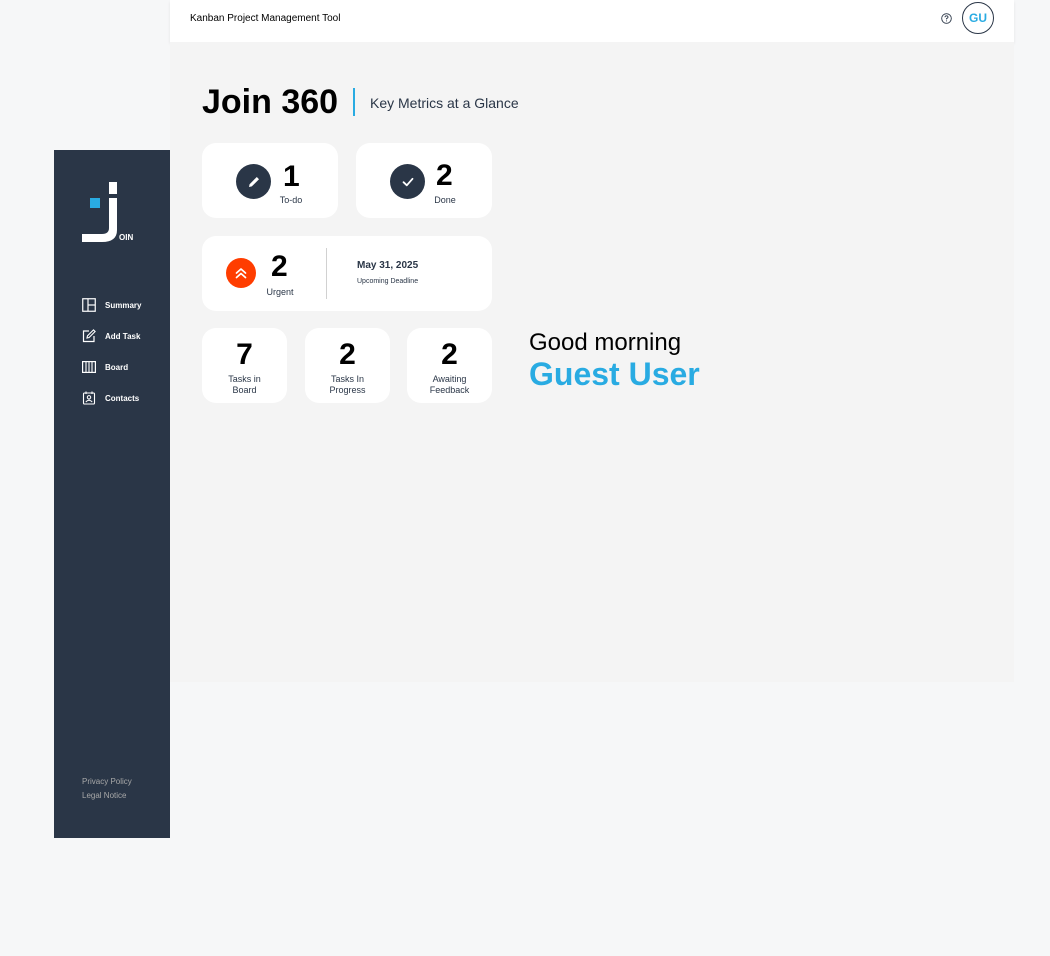 The width and height of the screenshot is (1050, 956). Describe the element at coordinates (444, 175) in the screenshot. I see `done-count: 2` at that location.